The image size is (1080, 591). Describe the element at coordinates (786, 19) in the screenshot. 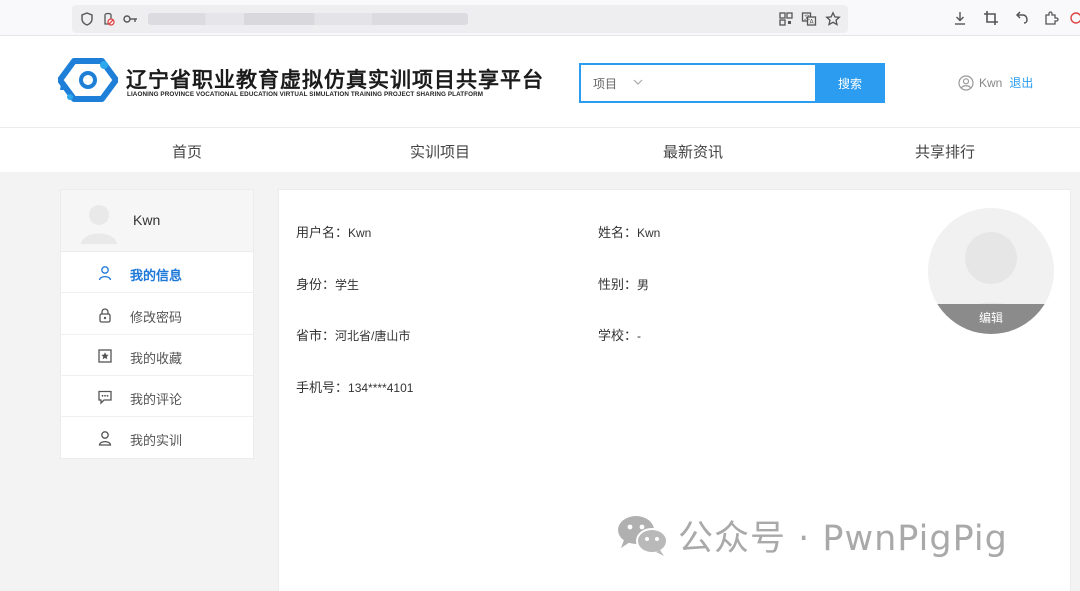

I see `qr-code-icon` at that location.